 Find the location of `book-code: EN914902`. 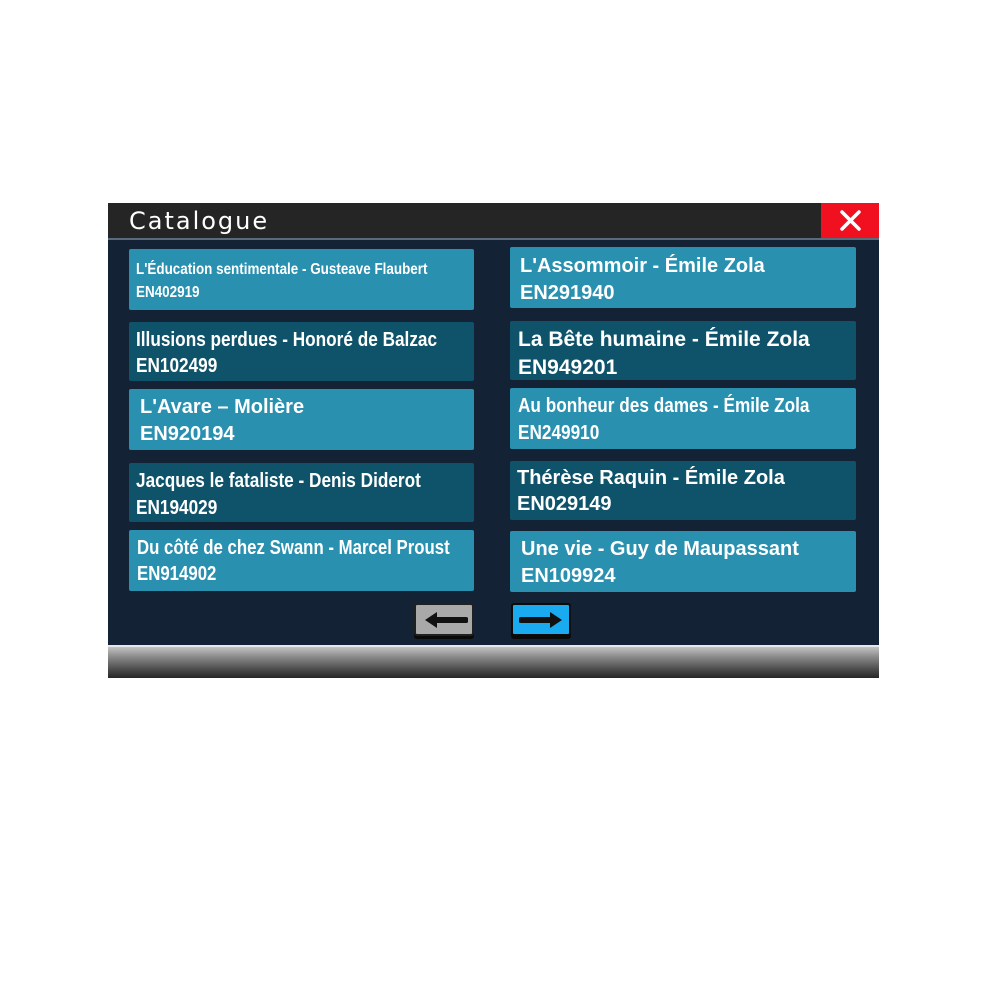

book-code: EN914902 is located at coordinates (177, 574).